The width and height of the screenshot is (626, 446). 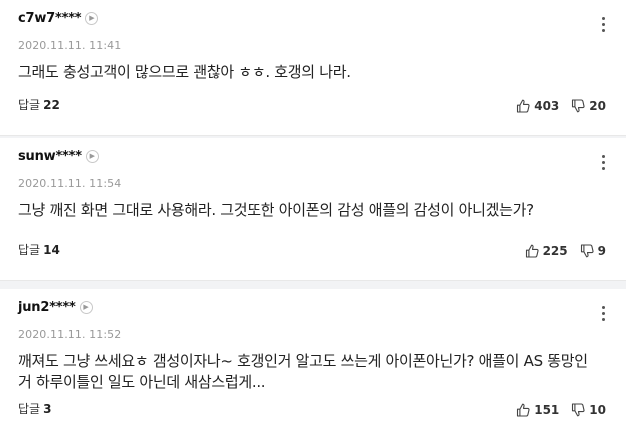 I want to click on reply-button: 답글 14, so click(x=39, y=249).